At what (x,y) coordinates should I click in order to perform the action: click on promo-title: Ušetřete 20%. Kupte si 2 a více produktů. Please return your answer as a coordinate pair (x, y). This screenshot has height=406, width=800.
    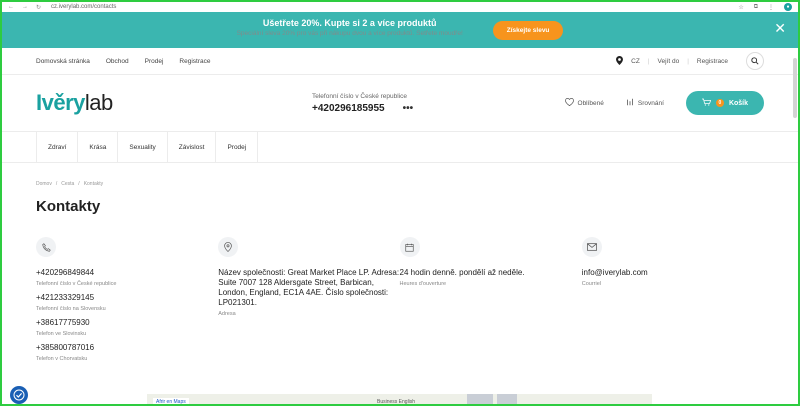
    Looking at the image, I should click on (349, 22).